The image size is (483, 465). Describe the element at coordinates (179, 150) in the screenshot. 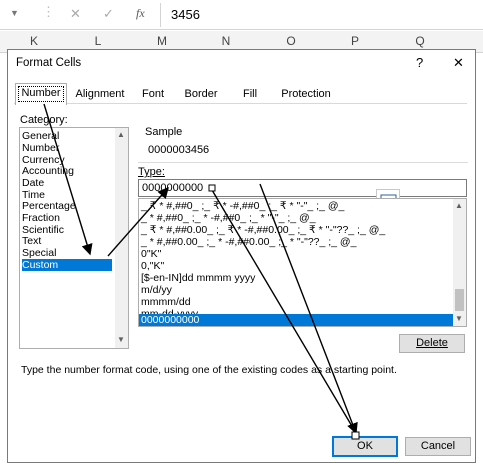

I see `sample-value: 0000003456` at that location.